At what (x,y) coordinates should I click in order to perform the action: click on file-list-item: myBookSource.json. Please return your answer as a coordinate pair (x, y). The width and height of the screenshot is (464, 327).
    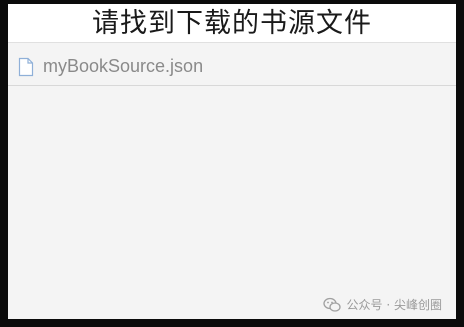
    Looking at the image, I should click on (232, 67).